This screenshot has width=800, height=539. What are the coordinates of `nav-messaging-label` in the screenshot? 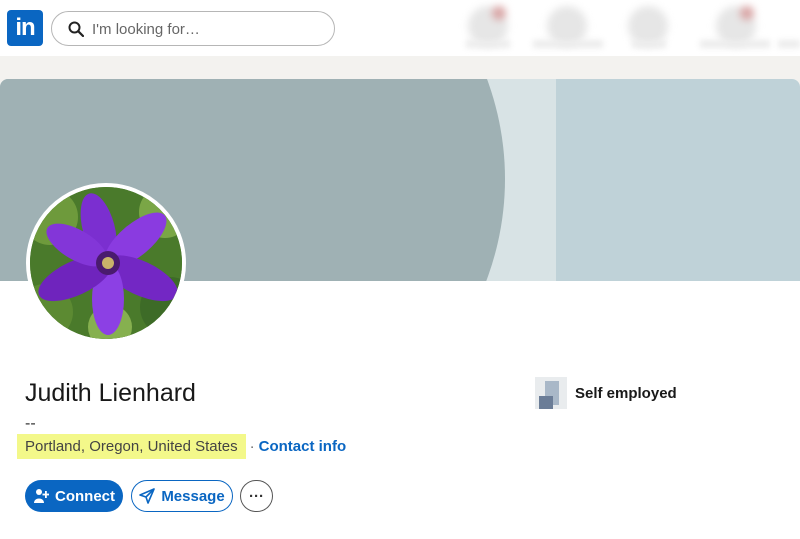 It's located at (735, 44).